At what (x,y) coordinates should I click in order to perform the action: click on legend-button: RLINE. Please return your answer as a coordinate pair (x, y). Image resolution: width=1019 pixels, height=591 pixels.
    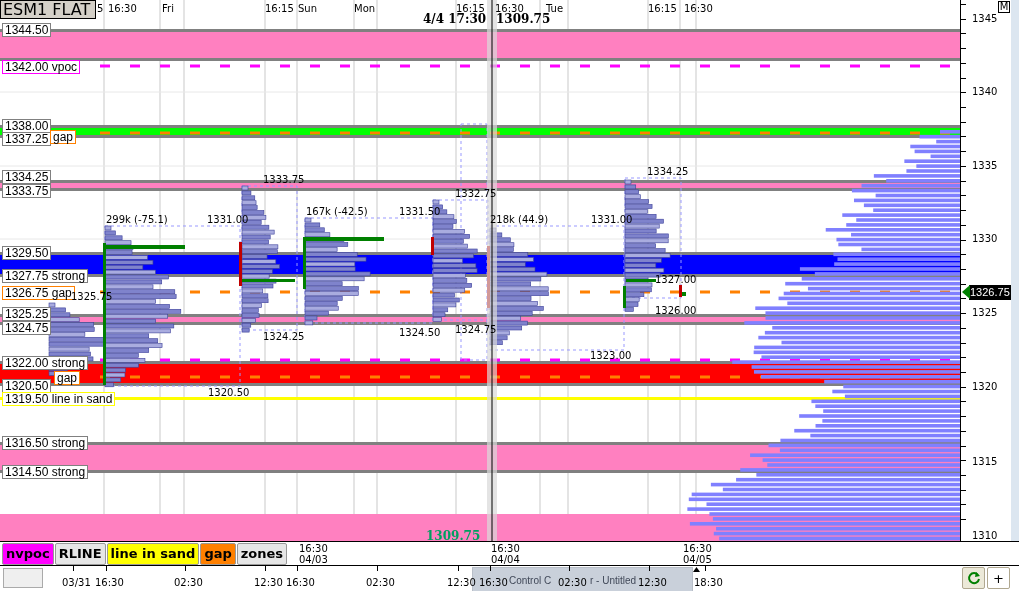
    Looking at the image, I should click on (80, 553).